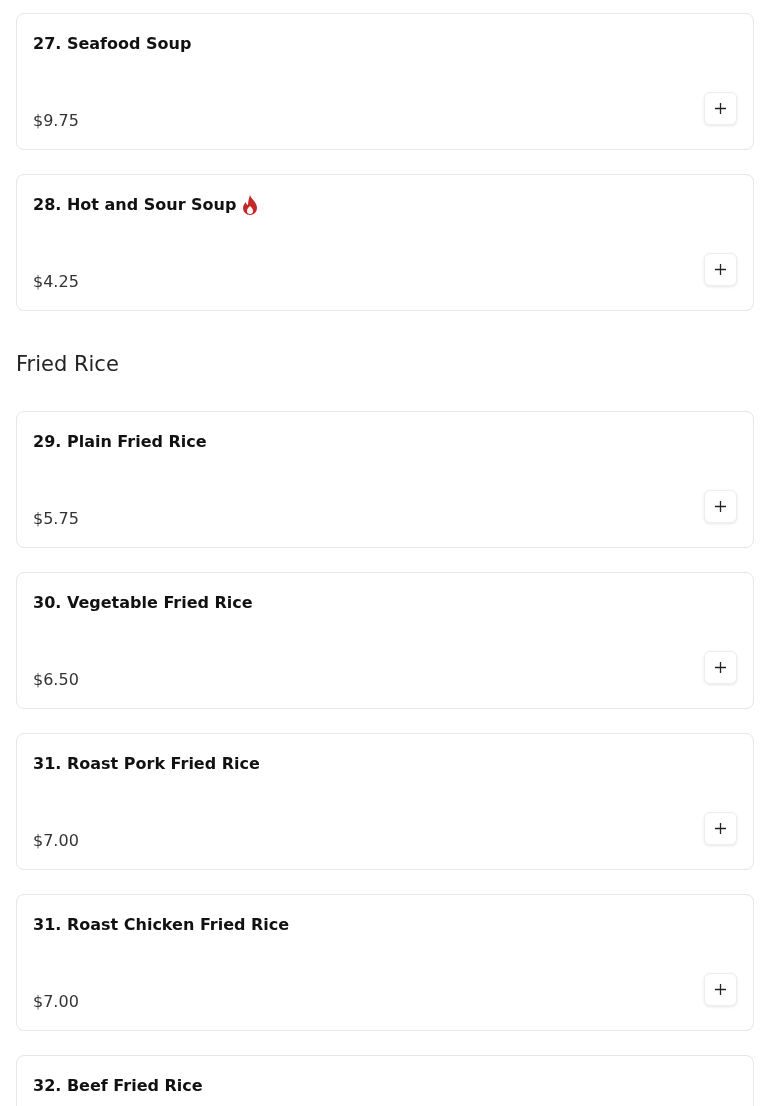  I want to click on item-name: 30. Vegetable Fried Rice, so click(143, 603).